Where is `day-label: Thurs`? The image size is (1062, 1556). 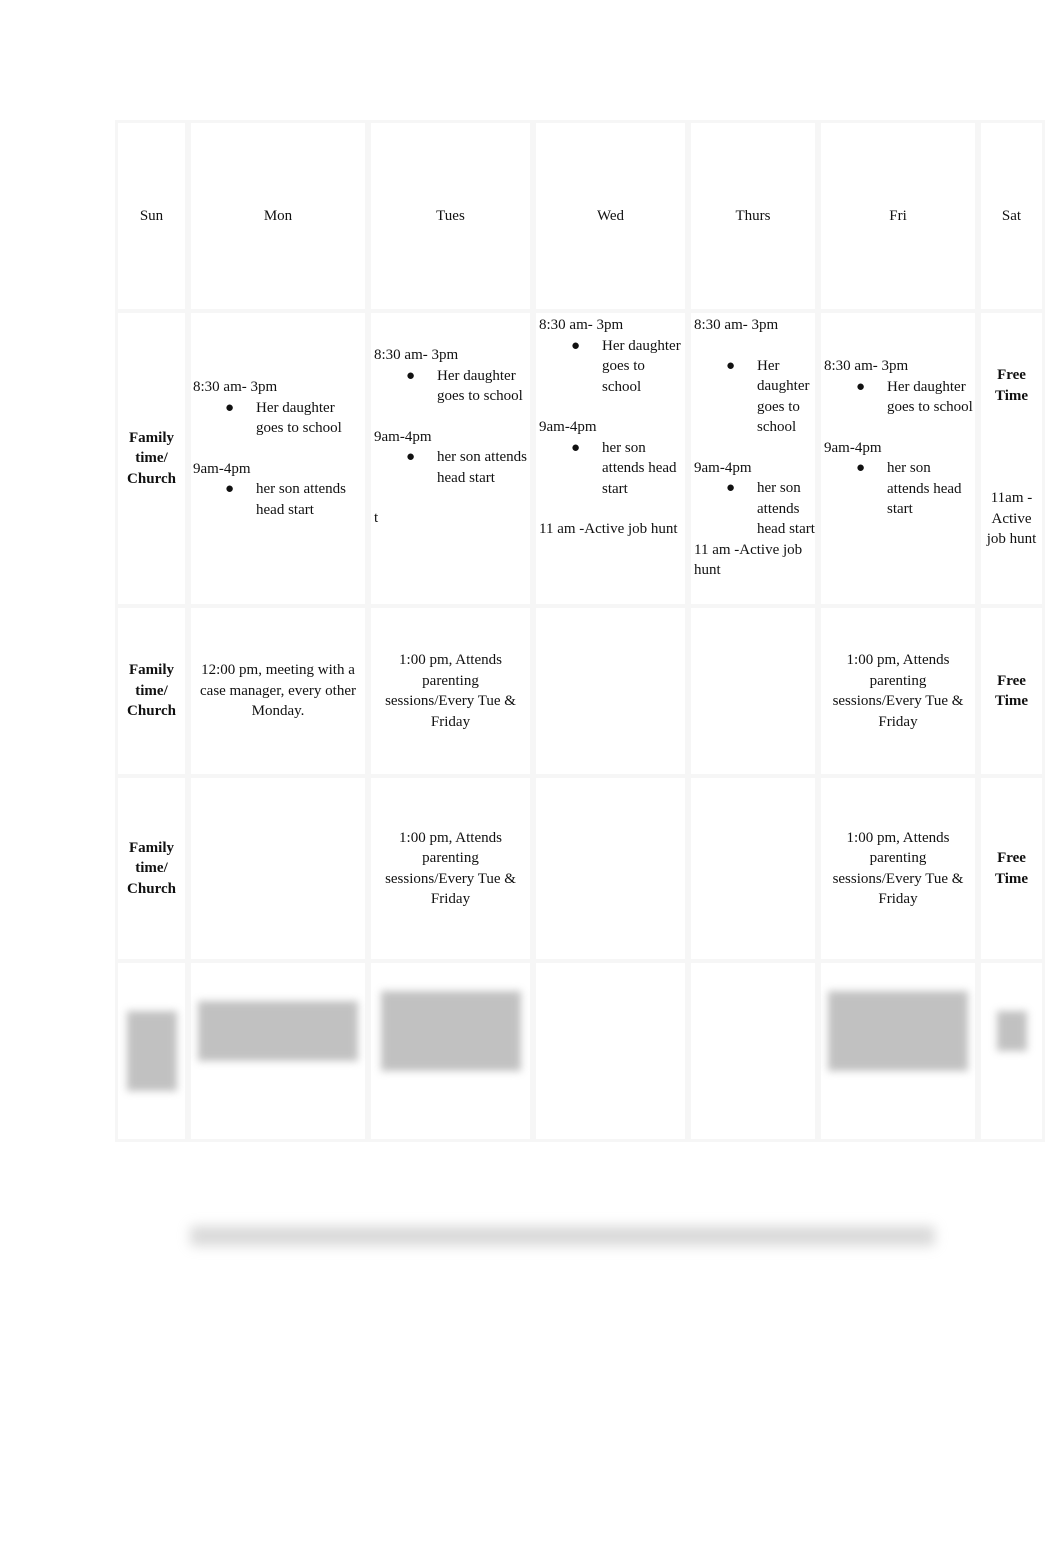 day-label: Thurs is located at coordinates (753, 215).